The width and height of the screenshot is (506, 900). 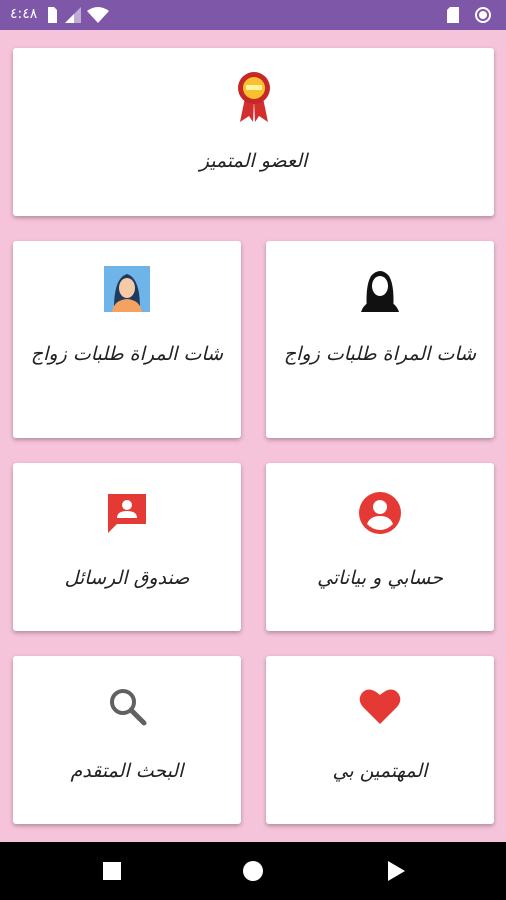 What do you see at coordinates (98, 15) in the screenshot?
I see `wifi-icon` at bounding box center [98, 15].